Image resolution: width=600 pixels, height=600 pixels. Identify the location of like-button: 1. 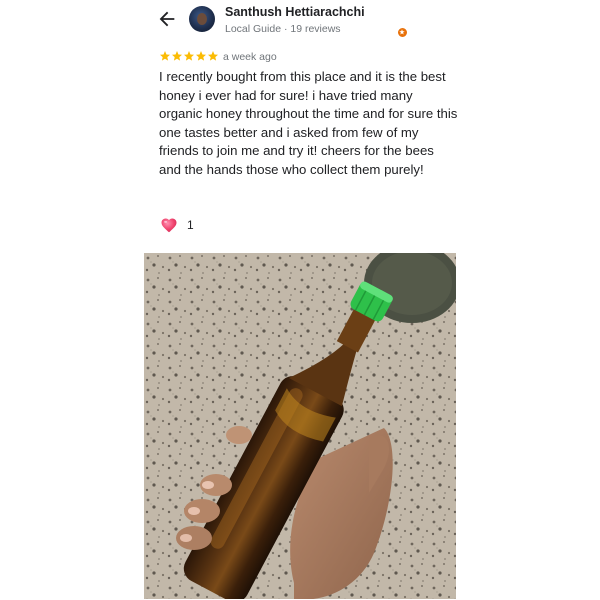
(177, 224).